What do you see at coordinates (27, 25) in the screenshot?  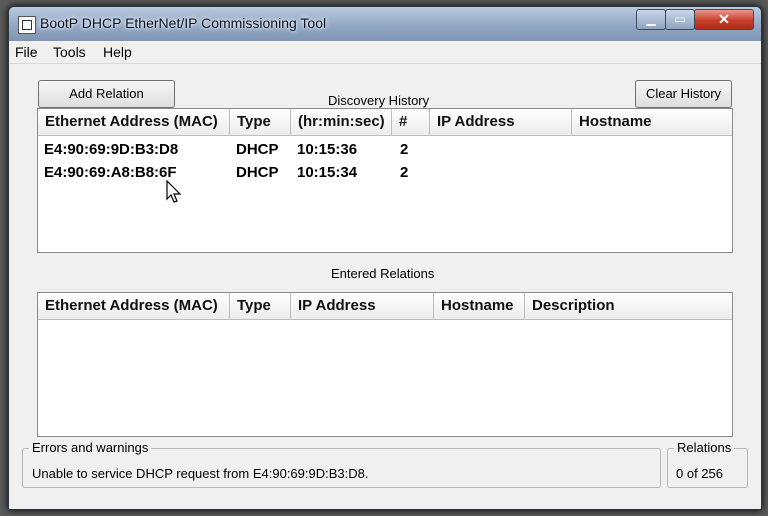 I see `app-icon` at bounding box center [27, 25].